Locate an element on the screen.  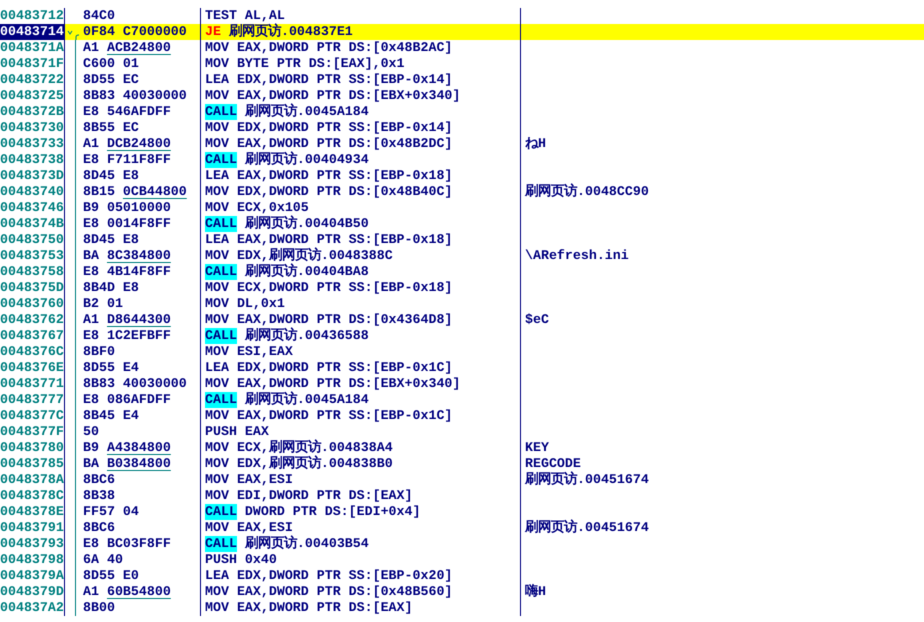
operands: EAX,DWORD PTR DS:[EBX+0x340] is located at coordinates (348, 383).